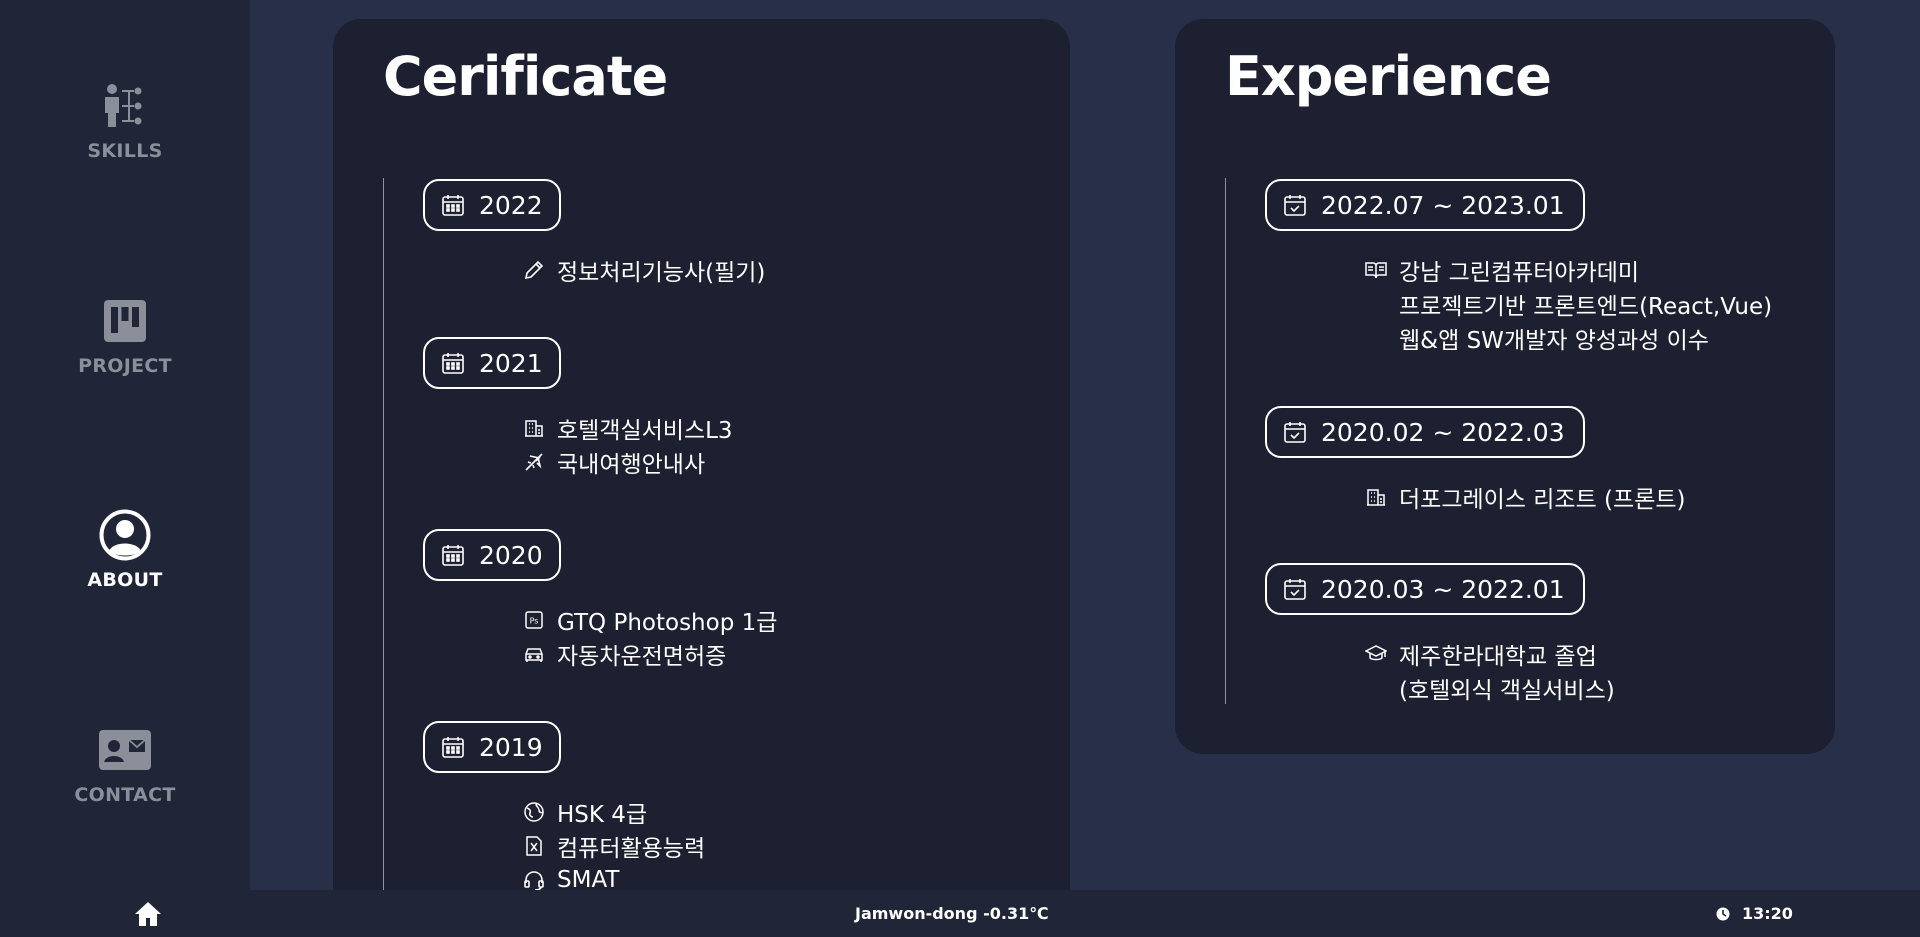 This screenshot has width=1920, height=937. I want to click on year-label: 2019, so click(511, 747).